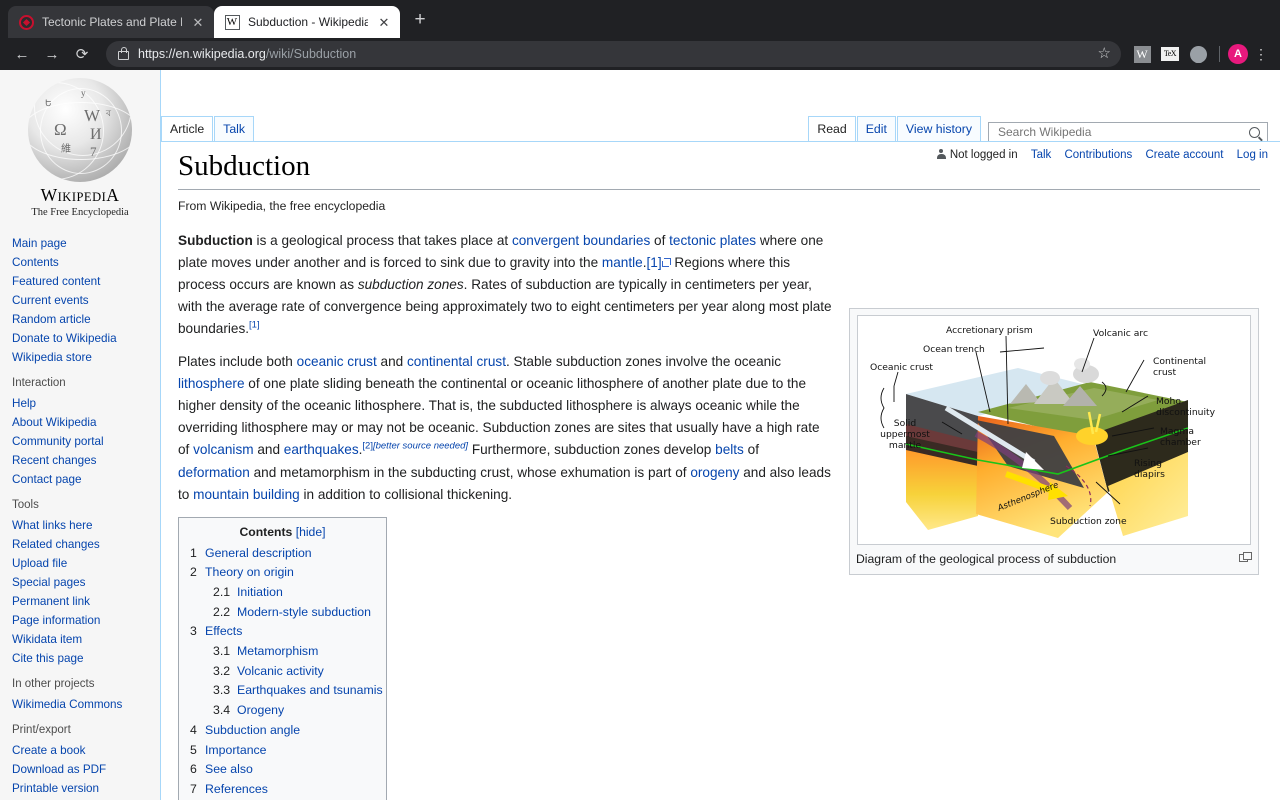 The width and height of the screenshot is (1280, 800). I want to click on link-oceanic-crust: oceanic crust, so click(337, 361).